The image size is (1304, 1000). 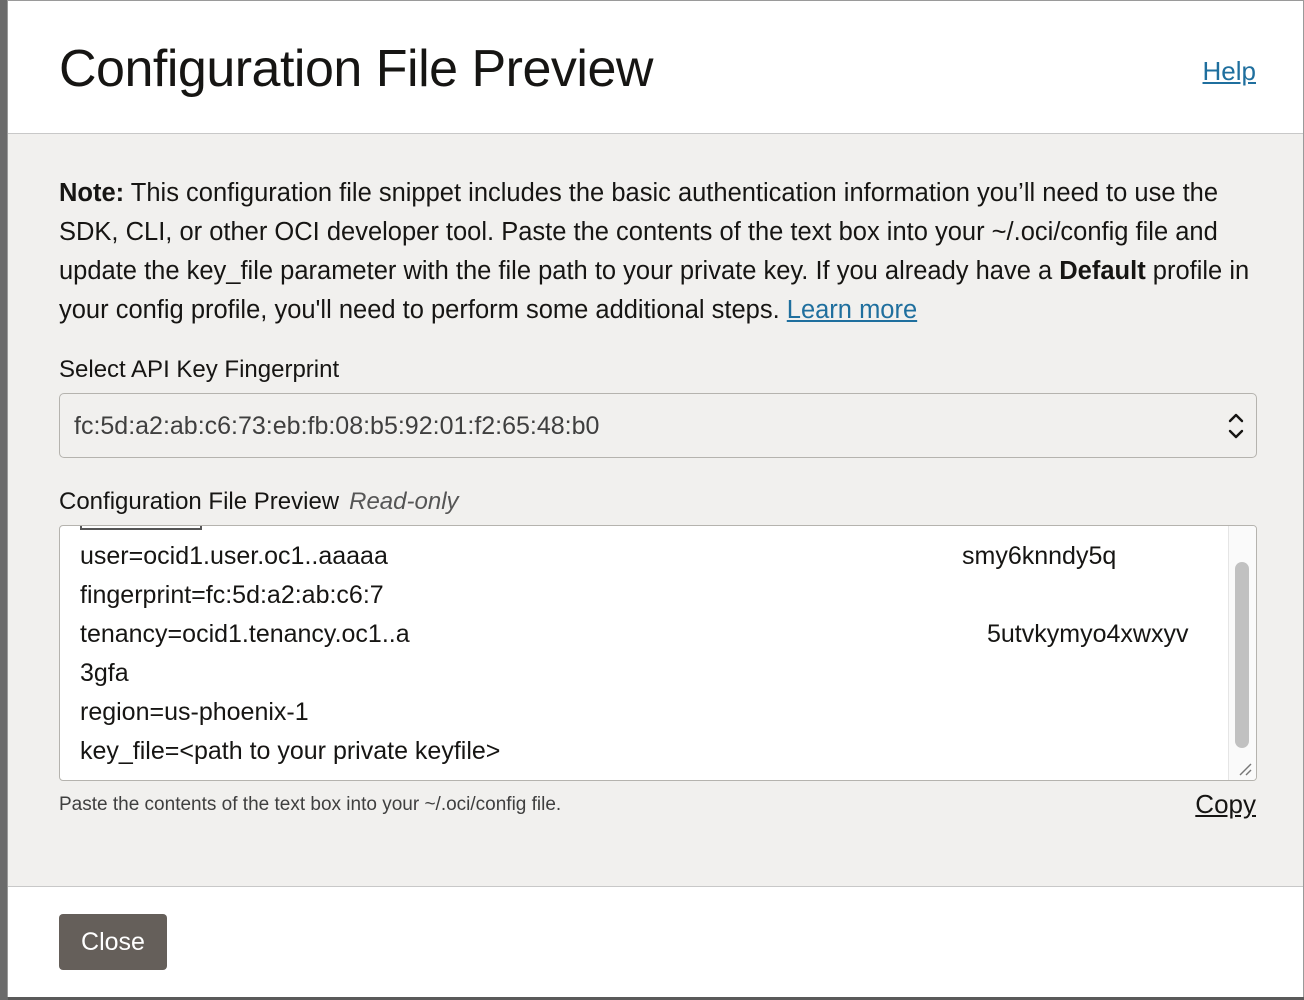 What do you see at coordinates (245, 634) in the screenshot?
I see `config-line-tenancy: tenancy=ocid1.tenancy.oc1..a` at bounding box center [245, 634].